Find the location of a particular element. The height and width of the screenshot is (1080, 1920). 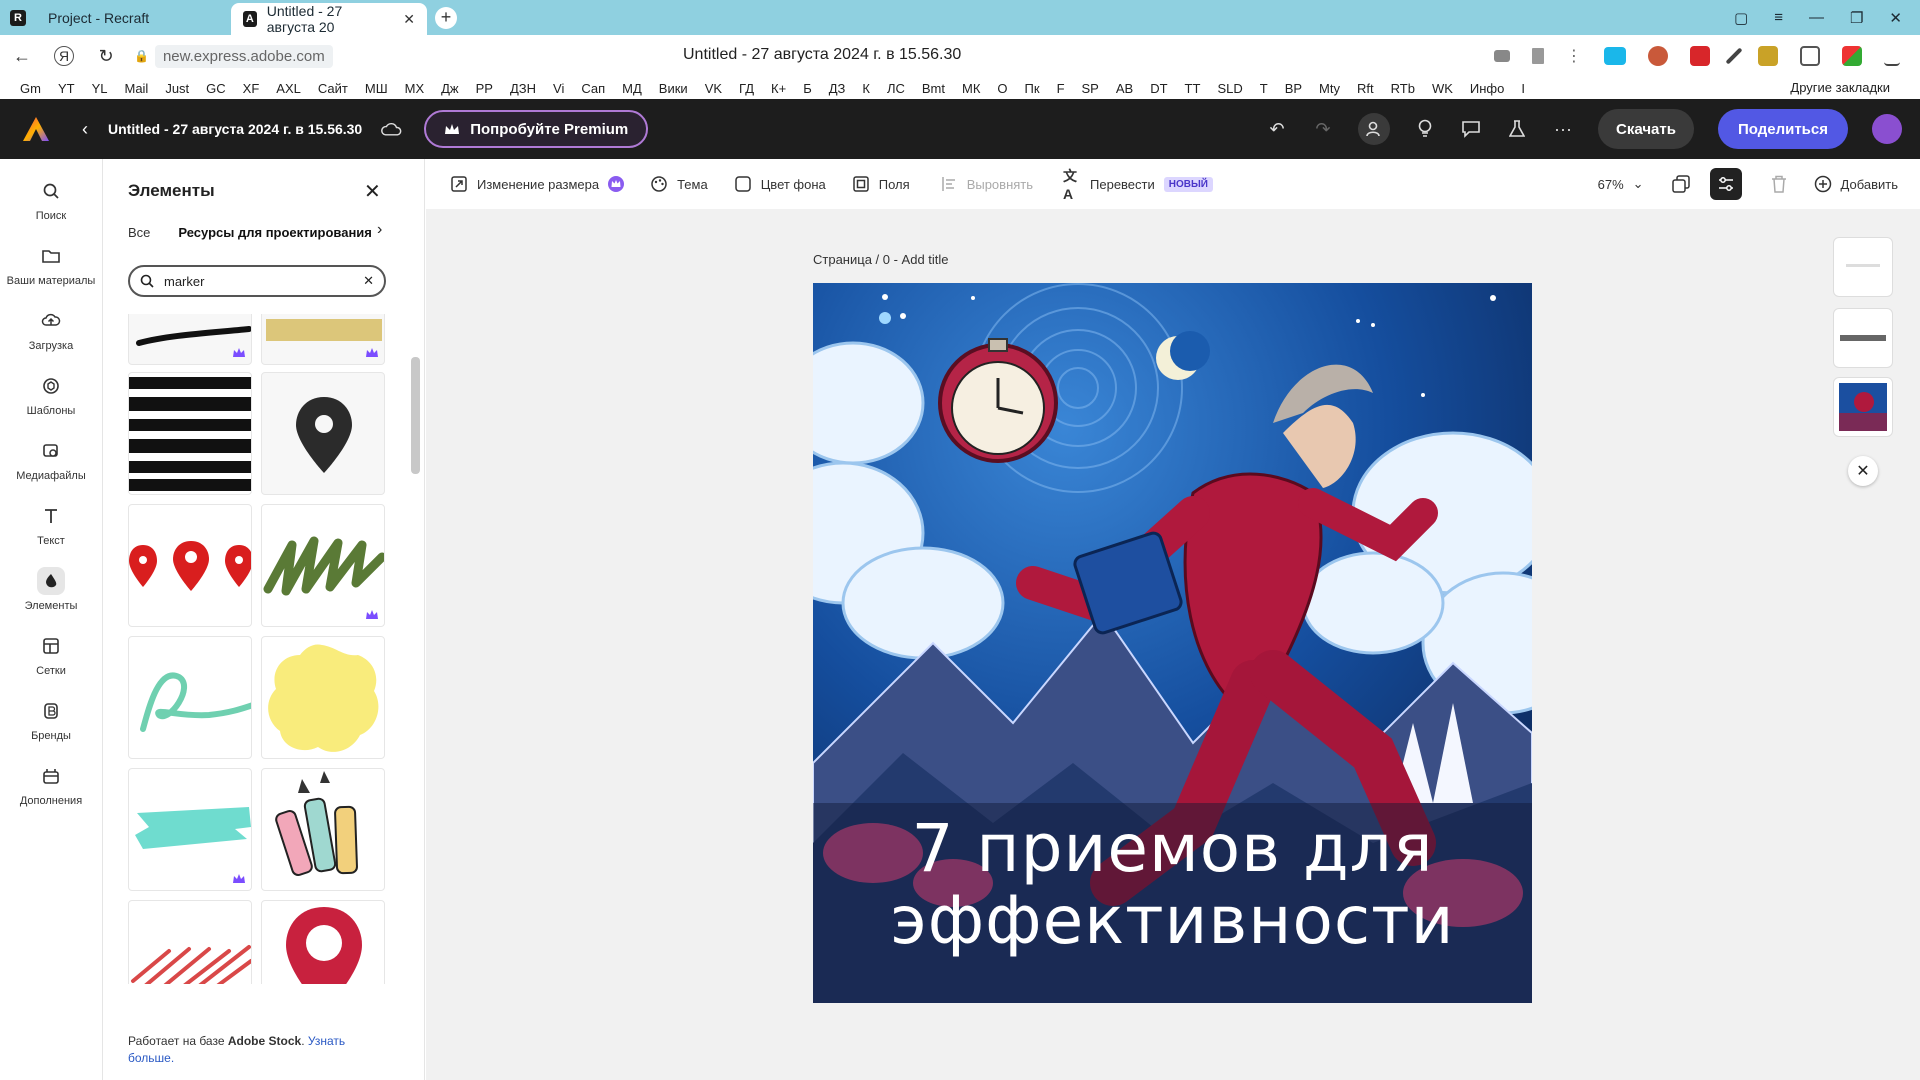

rail-item-media: Медиафайлы is located at coordinates (51, 459).